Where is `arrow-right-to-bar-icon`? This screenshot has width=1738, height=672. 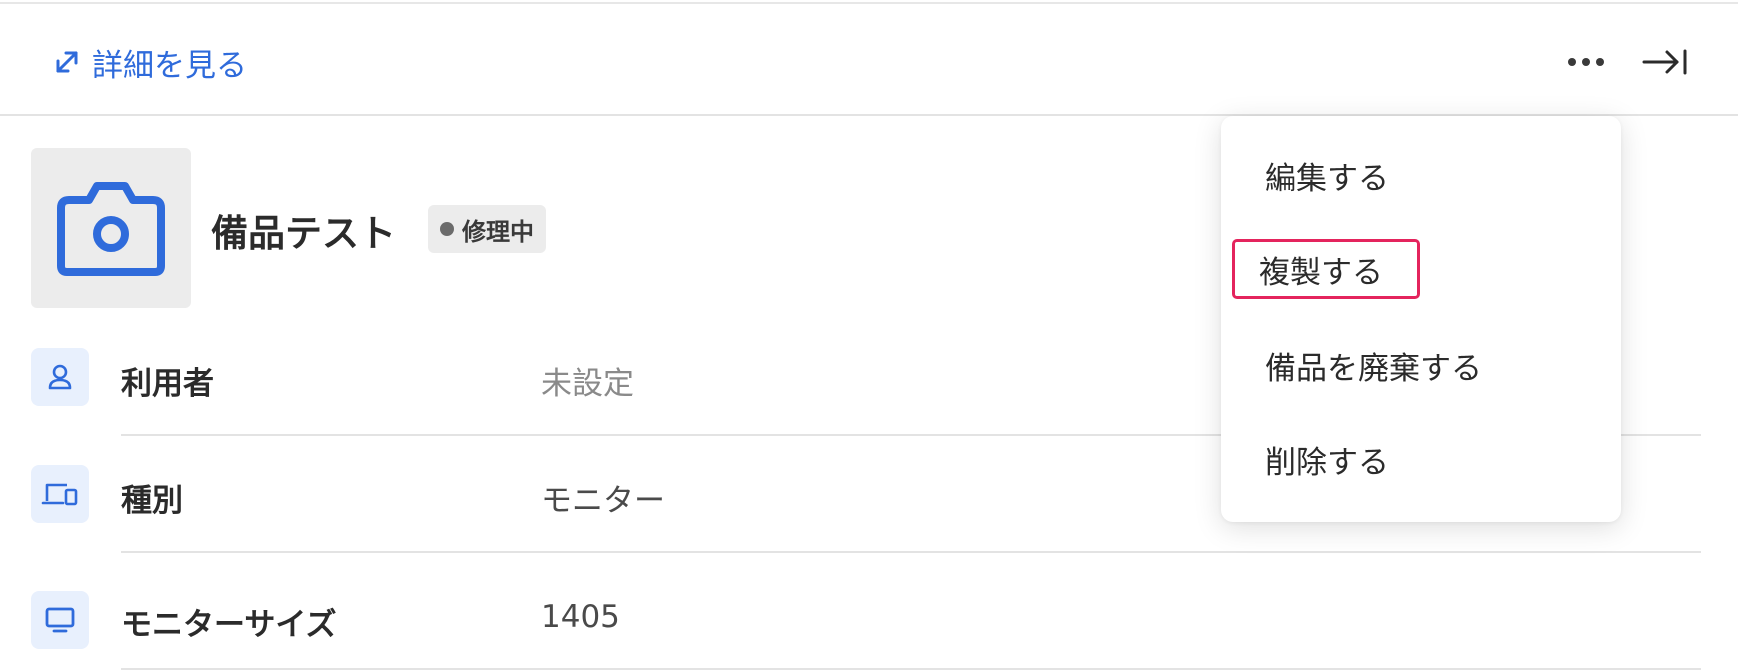 arrow-right-to-bar-icon is located at coordinates (1664, 62).